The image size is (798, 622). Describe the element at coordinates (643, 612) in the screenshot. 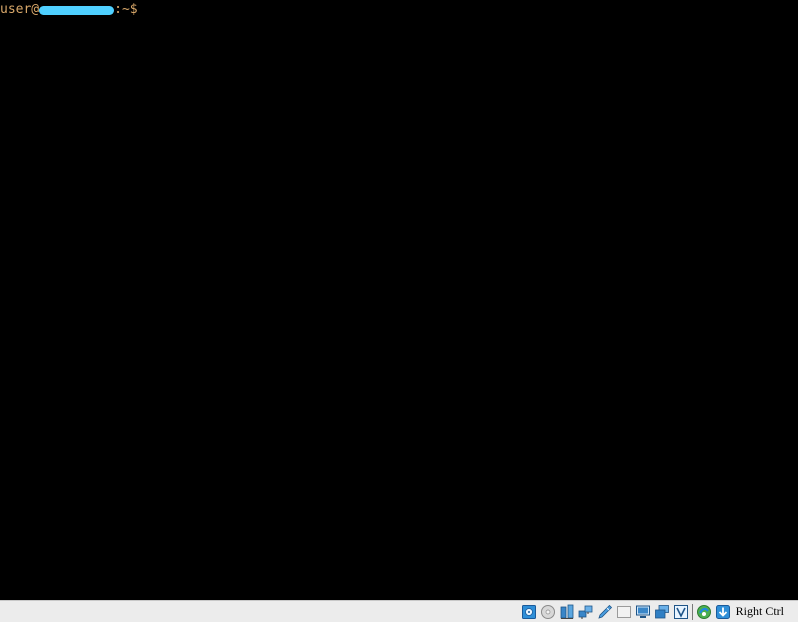

I see `display-icon` at that location.